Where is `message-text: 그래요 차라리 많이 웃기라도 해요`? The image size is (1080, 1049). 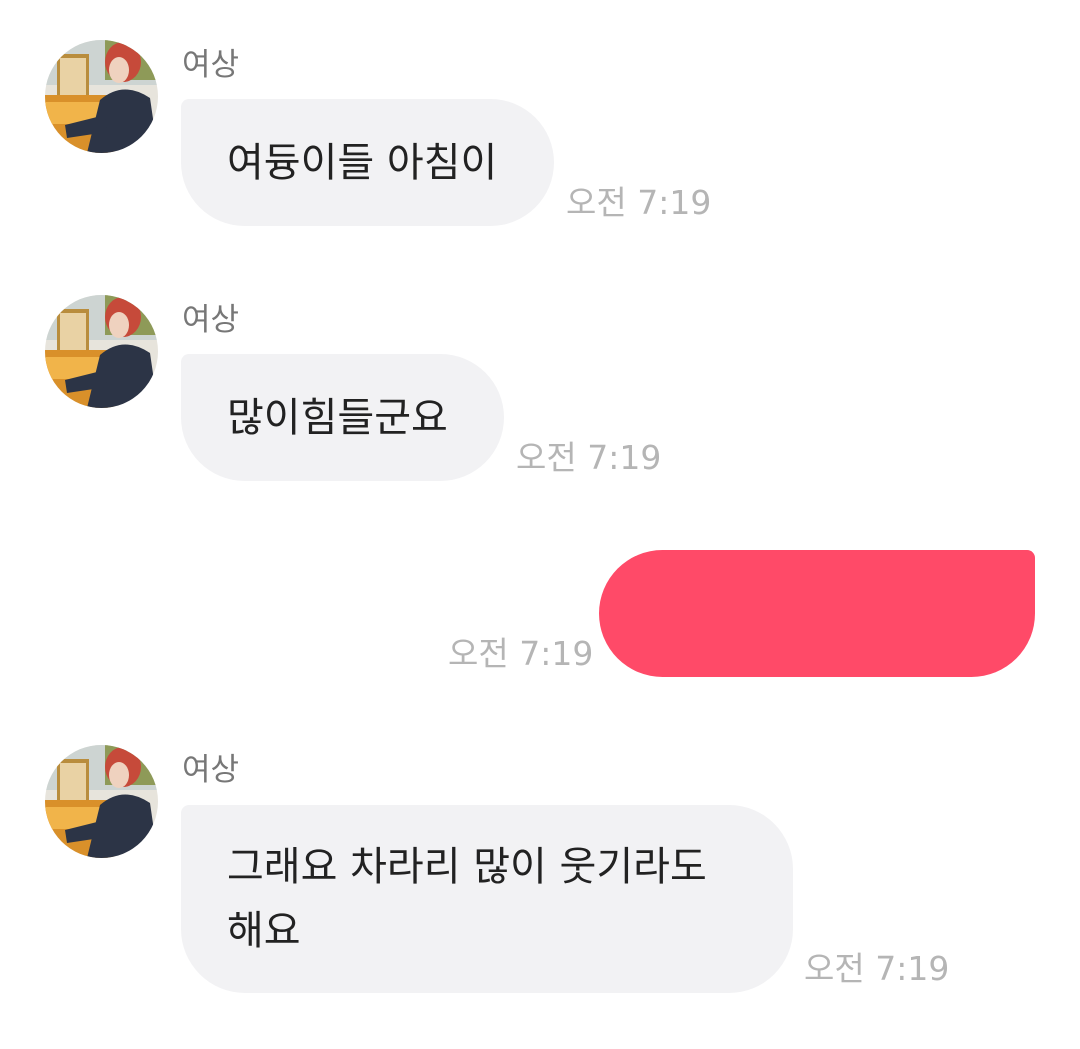 message-text: 그래요 차라리 많이 웃기라도 해요 is located at coordinates (467, 899).